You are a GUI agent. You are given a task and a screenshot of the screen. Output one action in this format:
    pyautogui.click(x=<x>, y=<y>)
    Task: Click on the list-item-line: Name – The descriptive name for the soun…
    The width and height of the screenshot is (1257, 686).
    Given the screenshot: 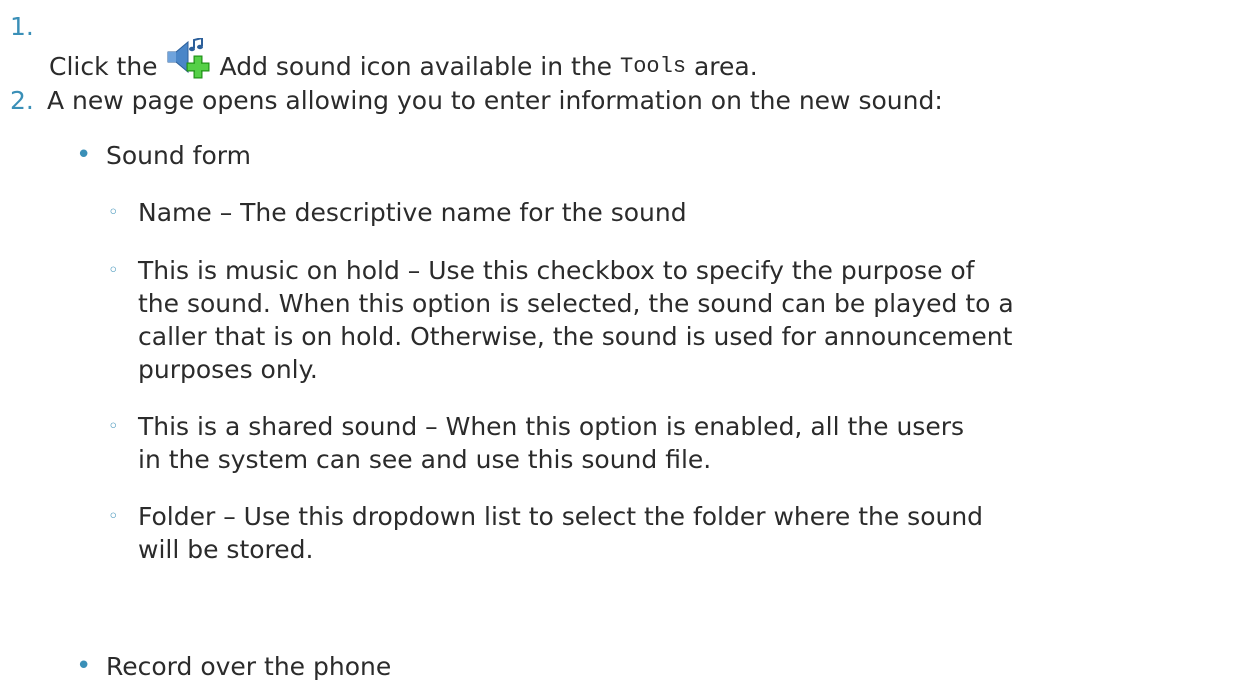 What is the action you would take?
    pyautogui.click(x=412, y=212)
    